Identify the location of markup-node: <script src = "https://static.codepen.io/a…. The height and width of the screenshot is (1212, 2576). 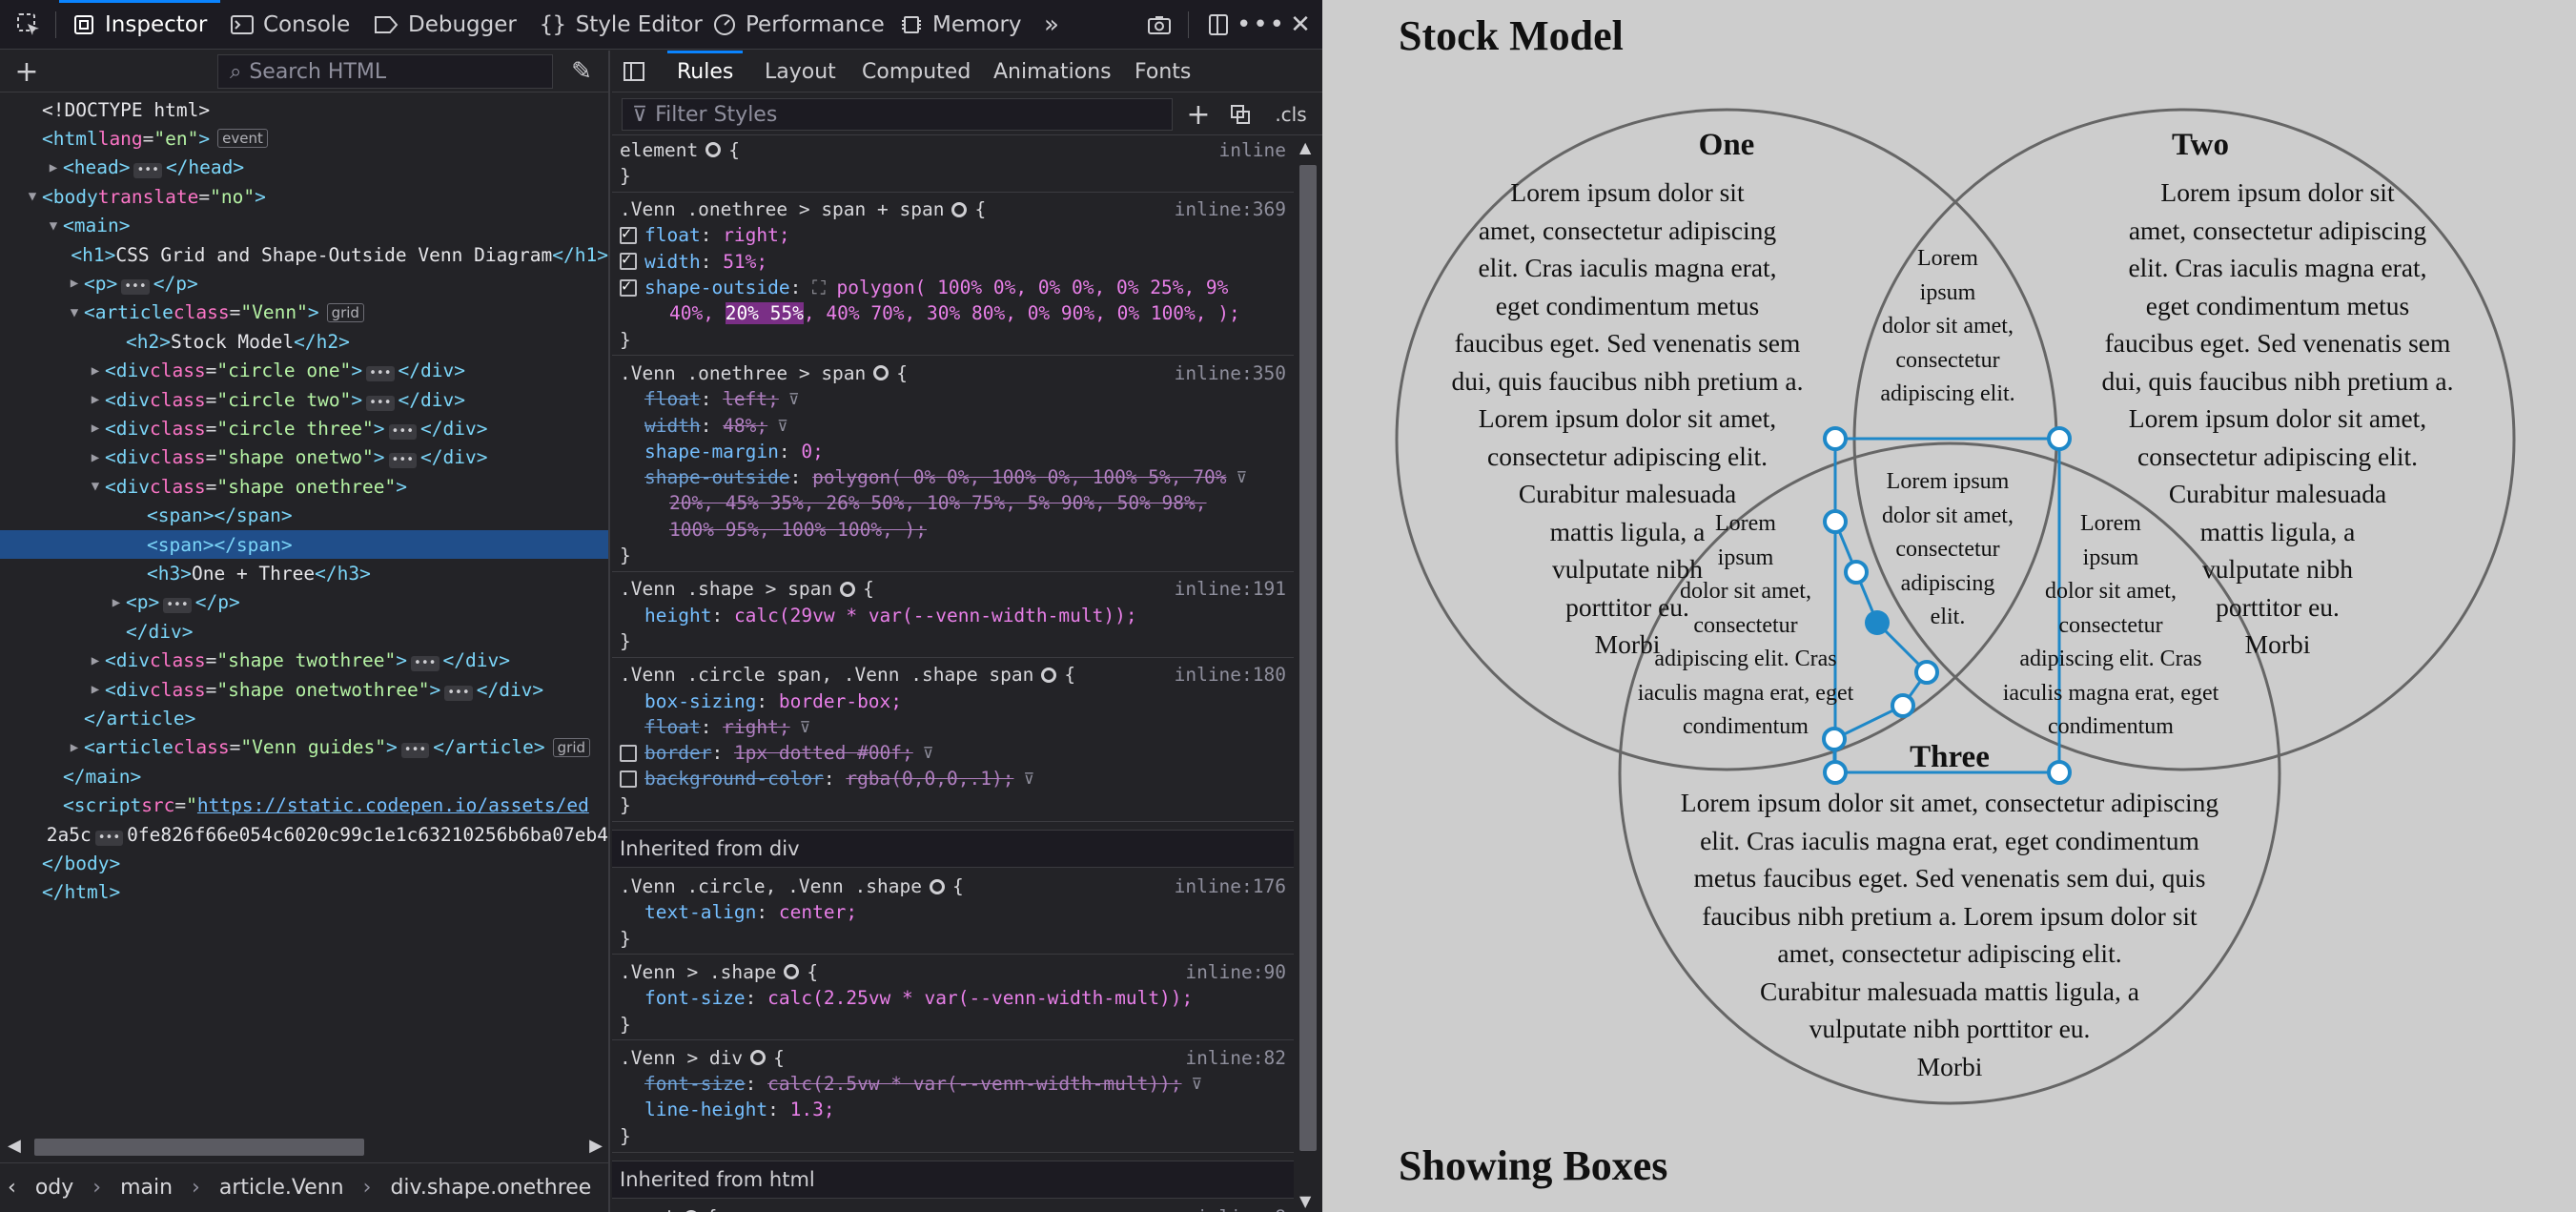
(304, 805).